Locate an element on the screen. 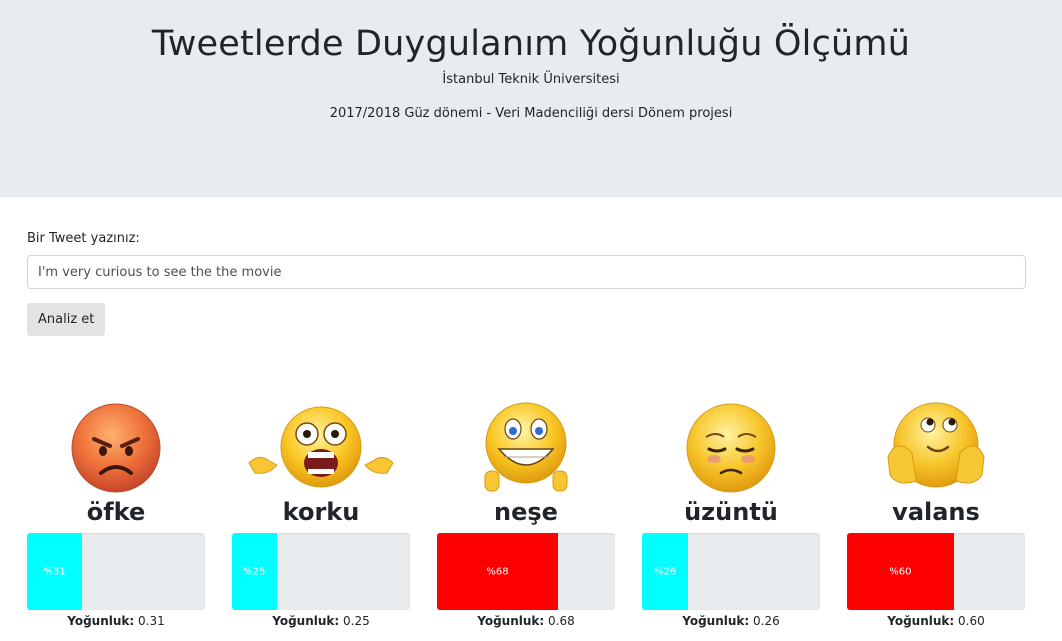 This screenshot has width=1062, height=641. emotion-name: üzüntü is located at coordinates (731, 512).